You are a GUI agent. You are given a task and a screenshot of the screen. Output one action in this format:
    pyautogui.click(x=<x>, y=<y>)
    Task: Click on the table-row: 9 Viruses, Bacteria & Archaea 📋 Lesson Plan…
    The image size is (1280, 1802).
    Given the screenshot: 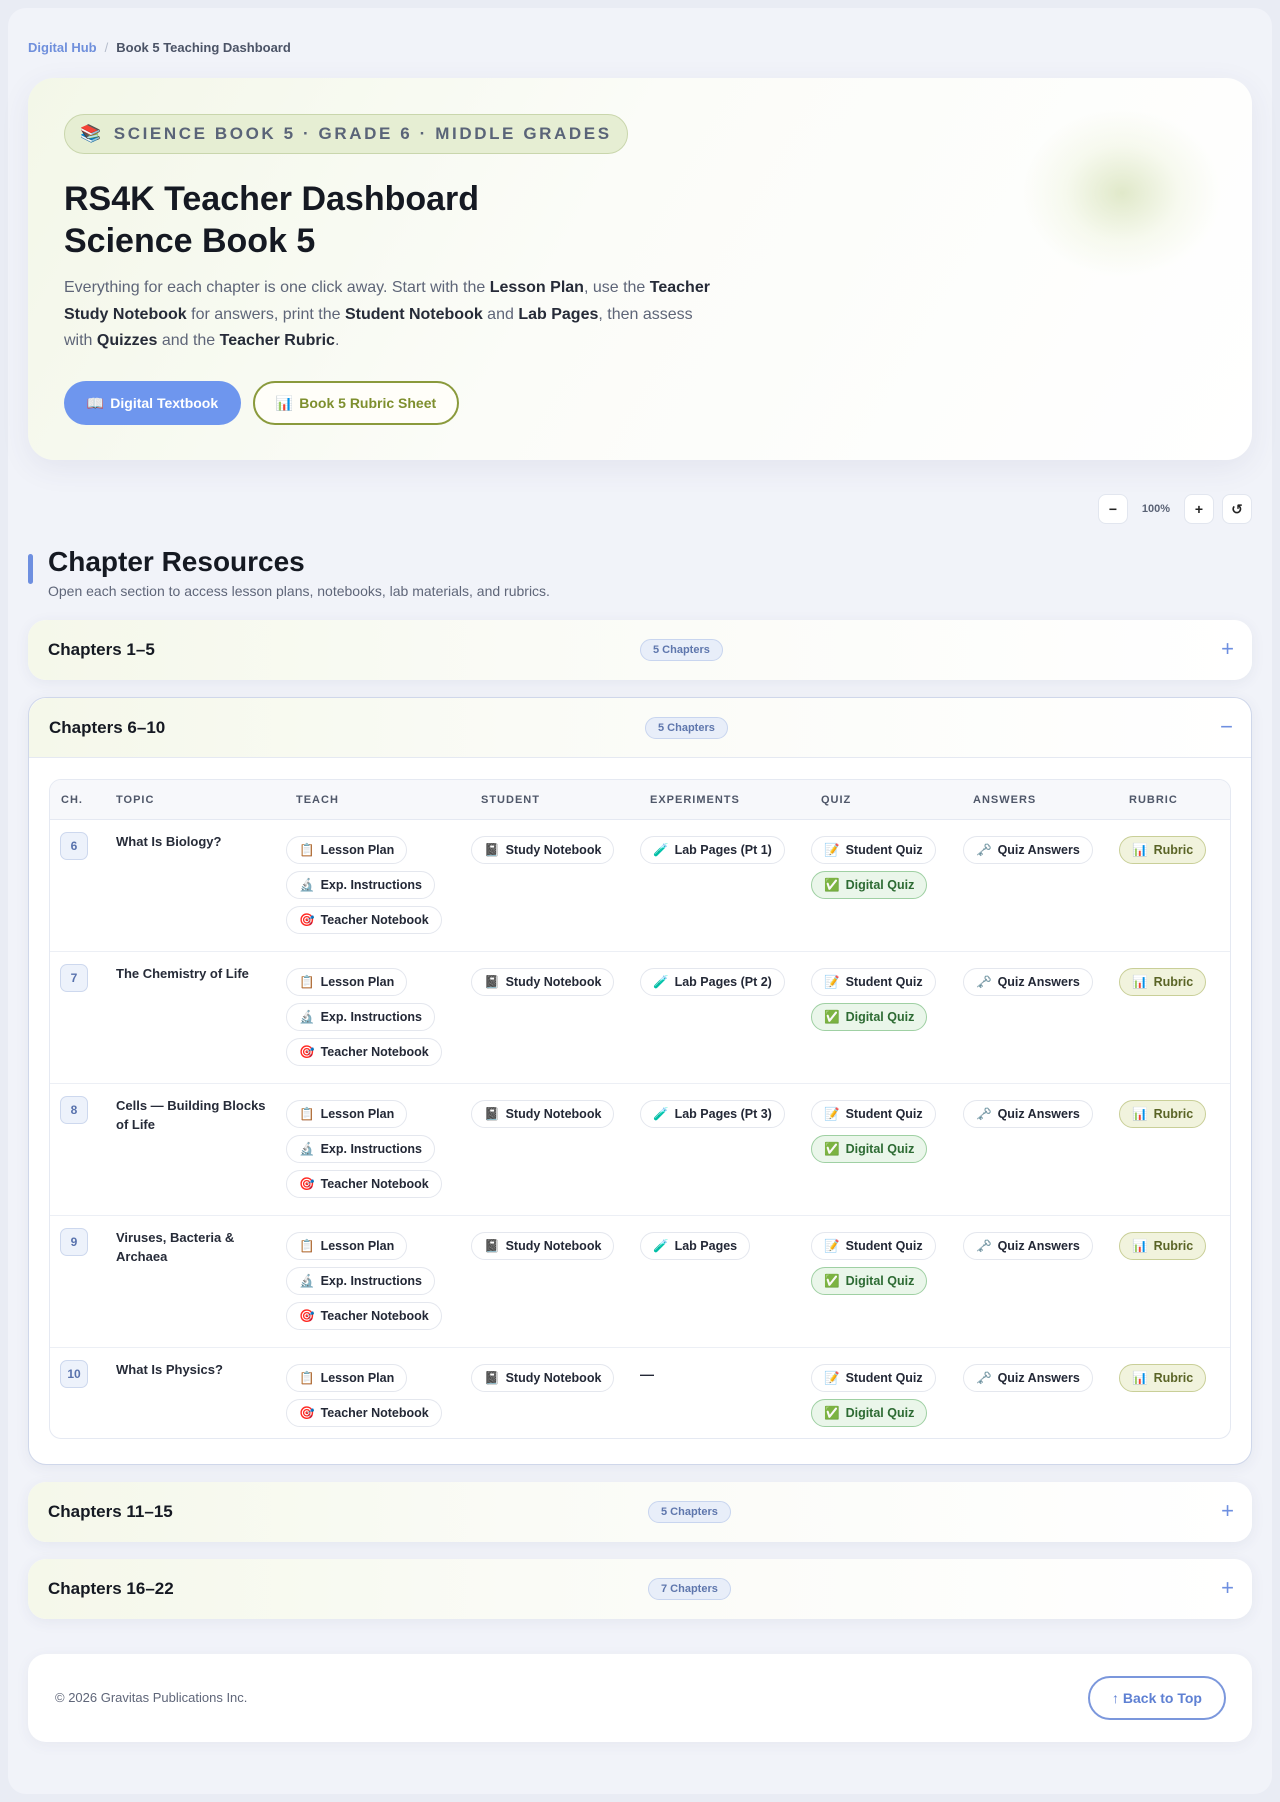 What is the action you would take?
    pyautogui.click(x=640, y=1282)
    